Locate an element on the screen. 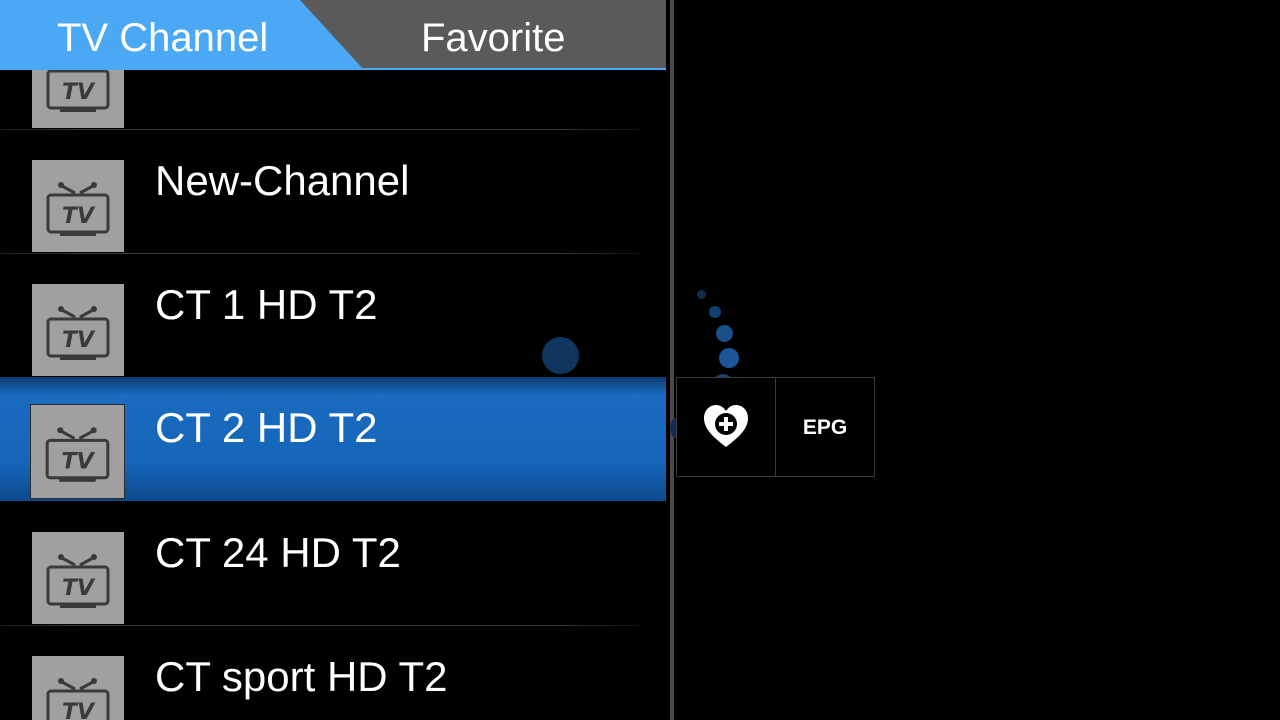  epg-label: EPG is located at coordinates (825, 427).